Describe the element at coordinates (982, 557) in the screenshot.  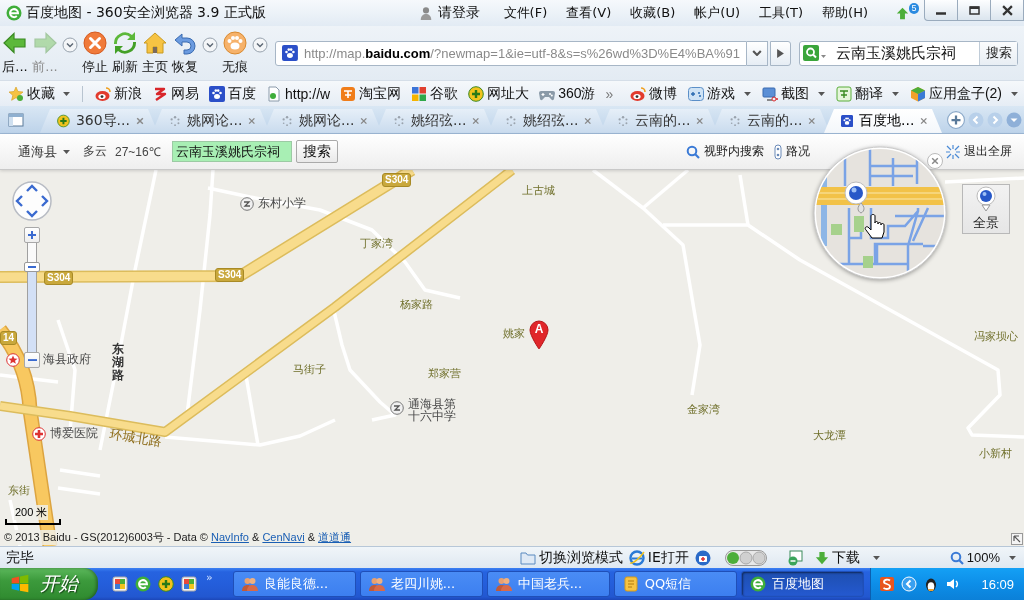
I see `zoom-button: 100%` at that location.